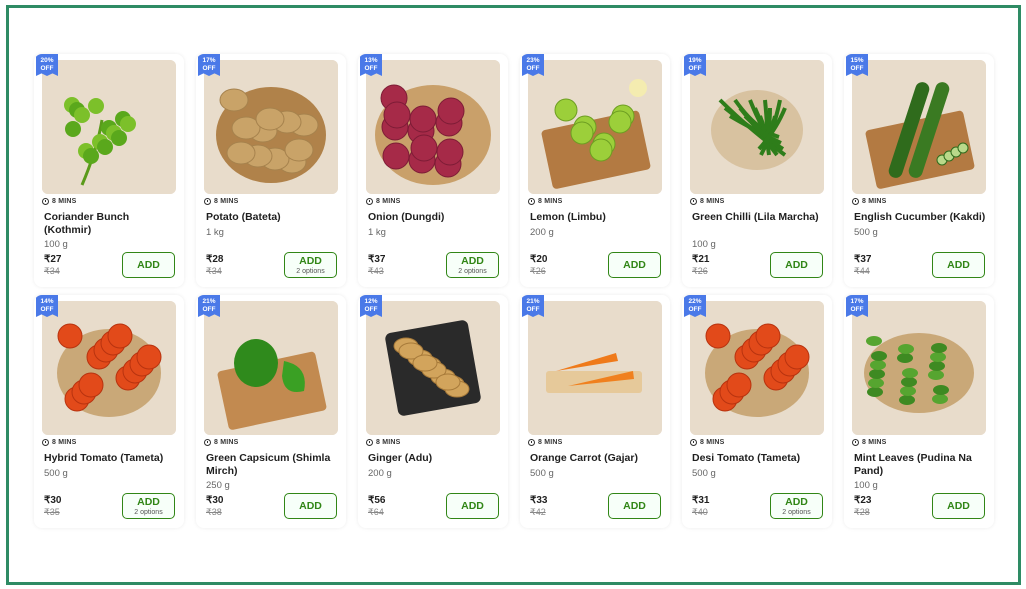  Describe the element at coordinates (376, 512) in the screenshot. I see `product-mrp: ₹64` at that location.